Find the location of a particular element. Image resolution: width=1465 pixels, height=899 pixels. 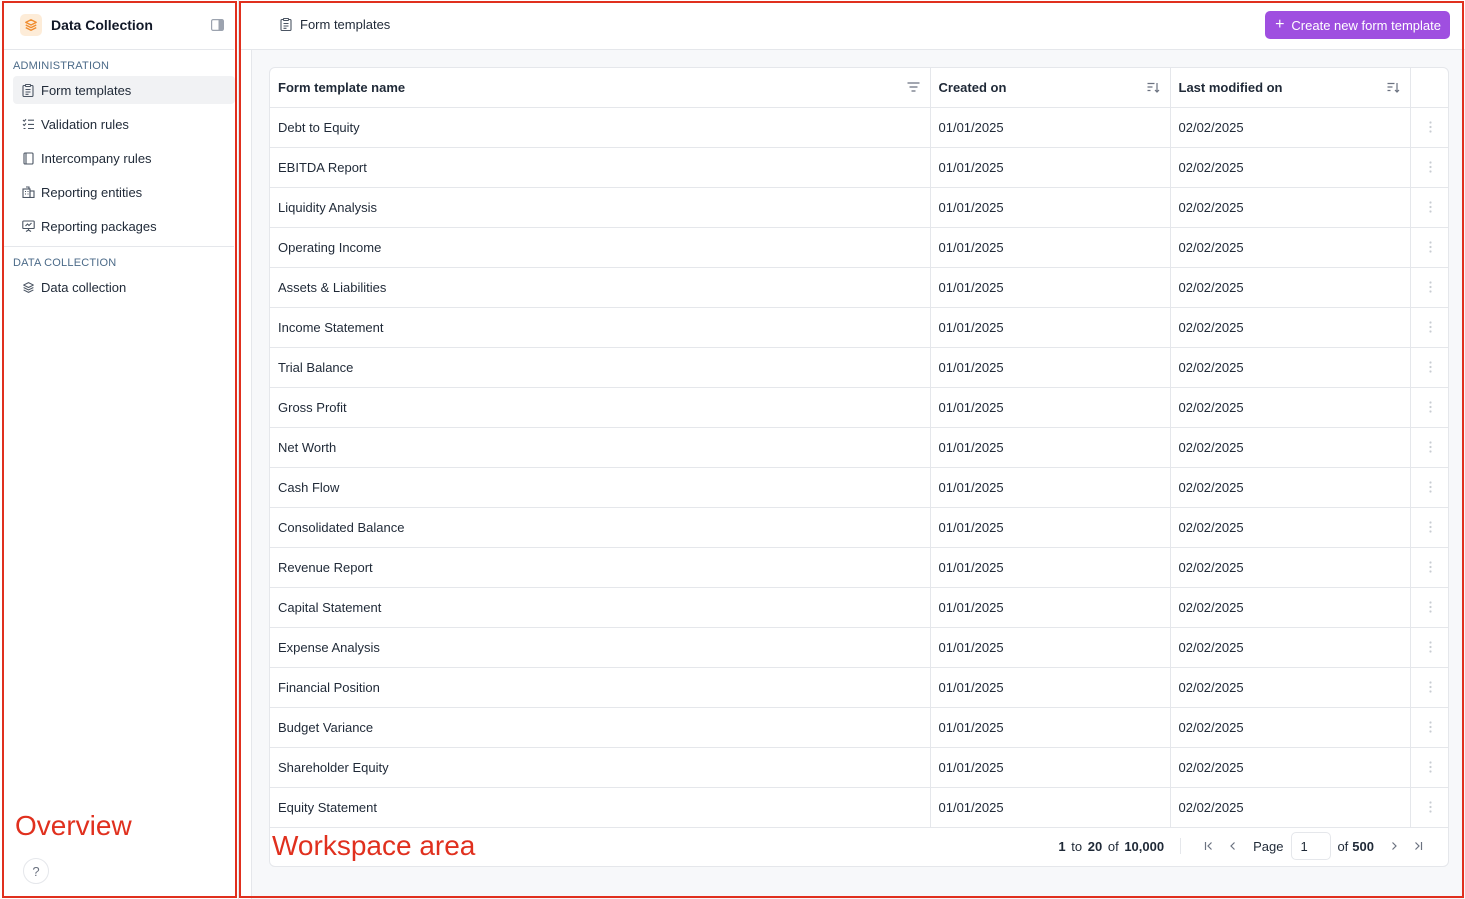

sidebar-header: Data Collection is located at coordinates (119, 25).